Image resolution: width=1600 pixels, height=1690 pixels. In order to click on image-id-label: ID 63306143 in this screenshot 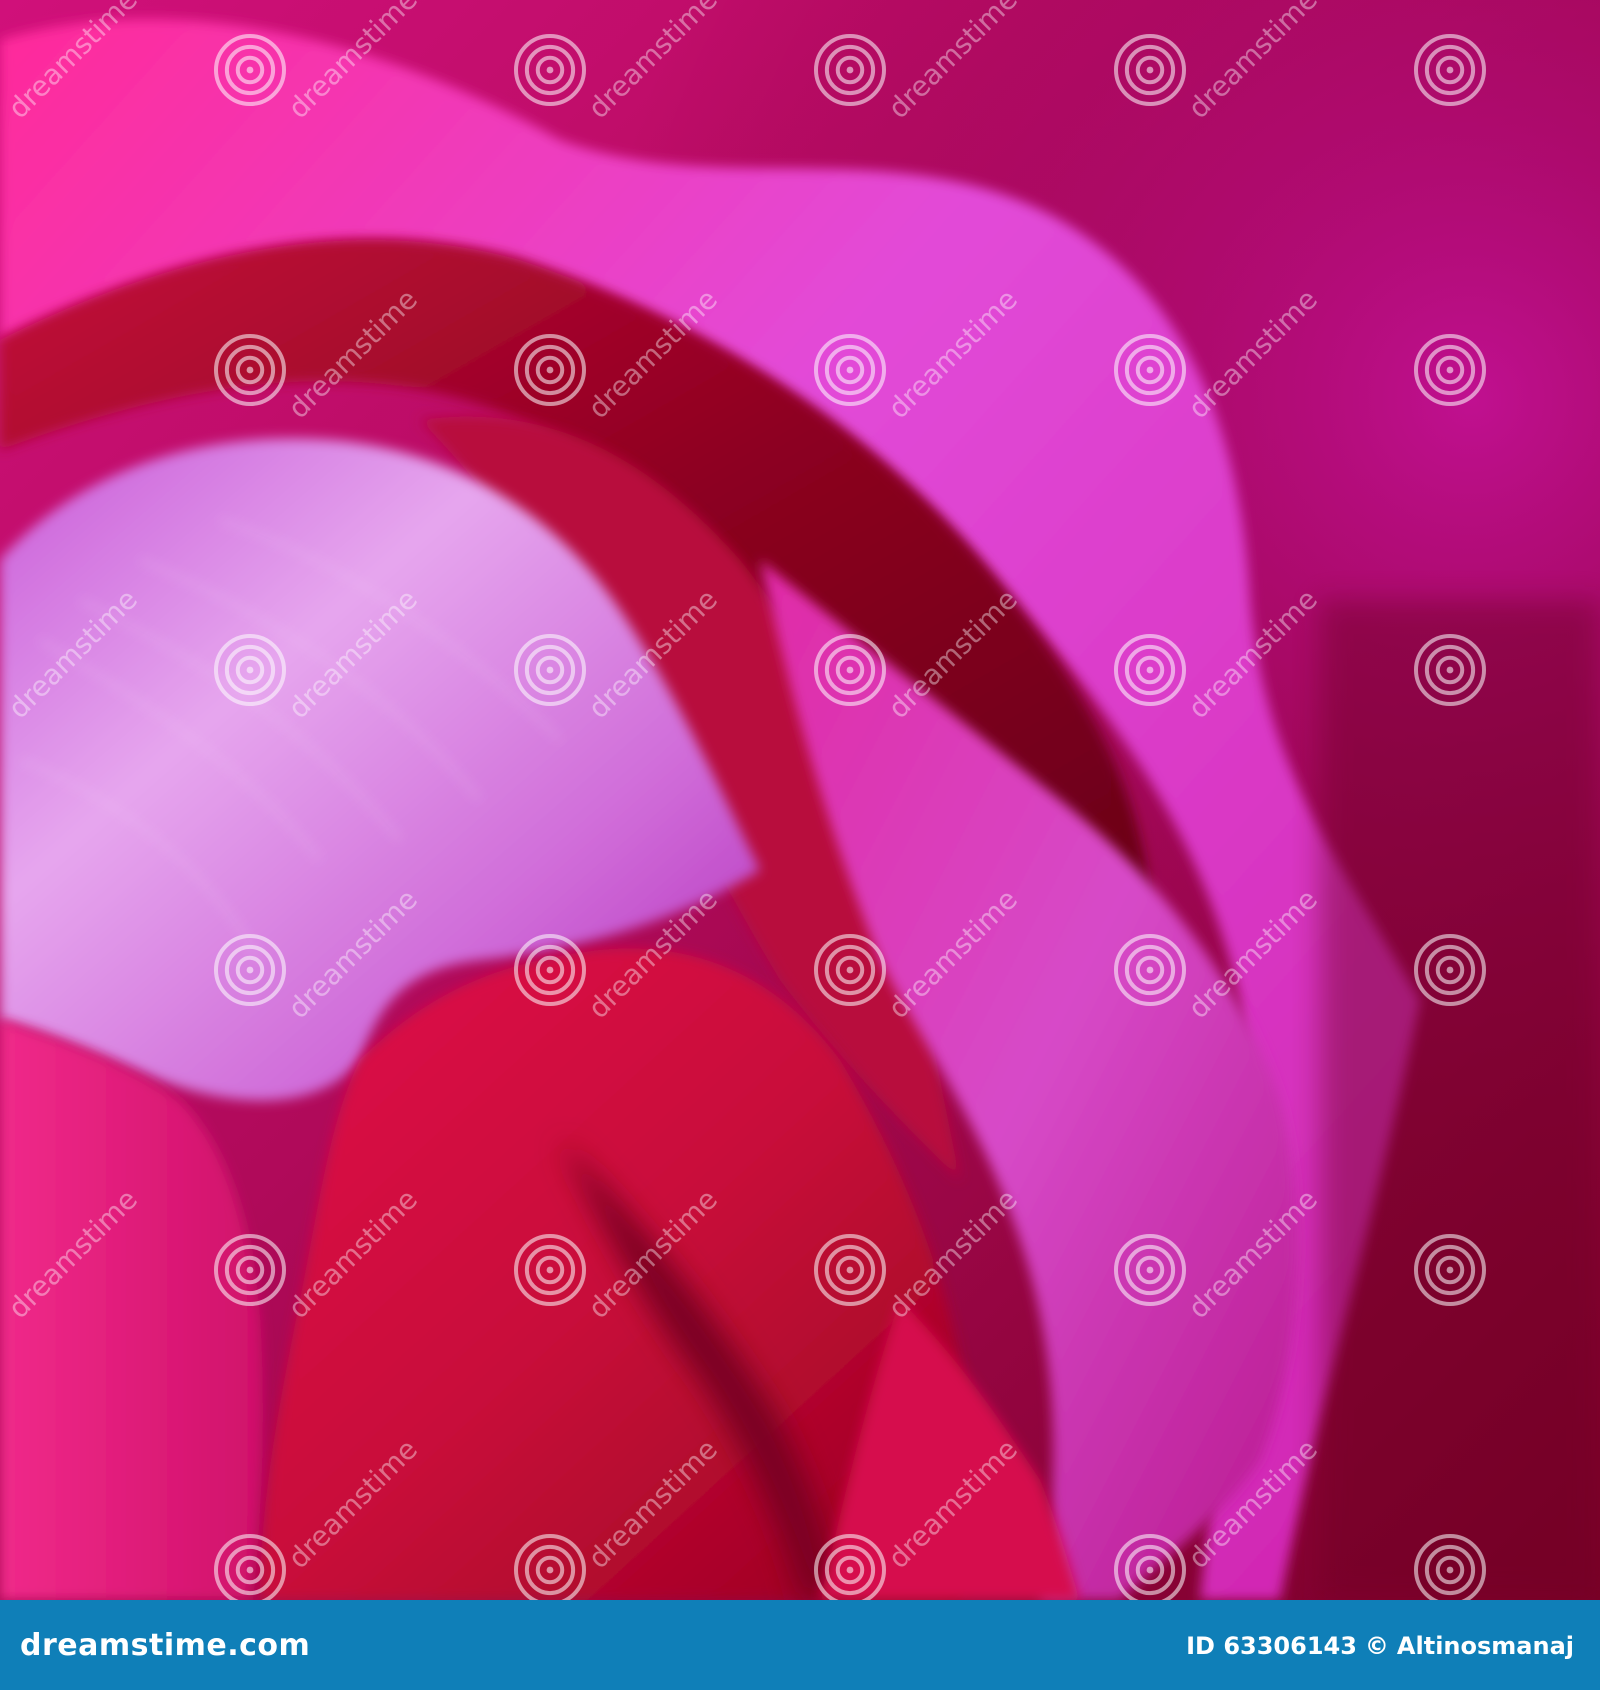, I will do `click(1271, 1646)`.